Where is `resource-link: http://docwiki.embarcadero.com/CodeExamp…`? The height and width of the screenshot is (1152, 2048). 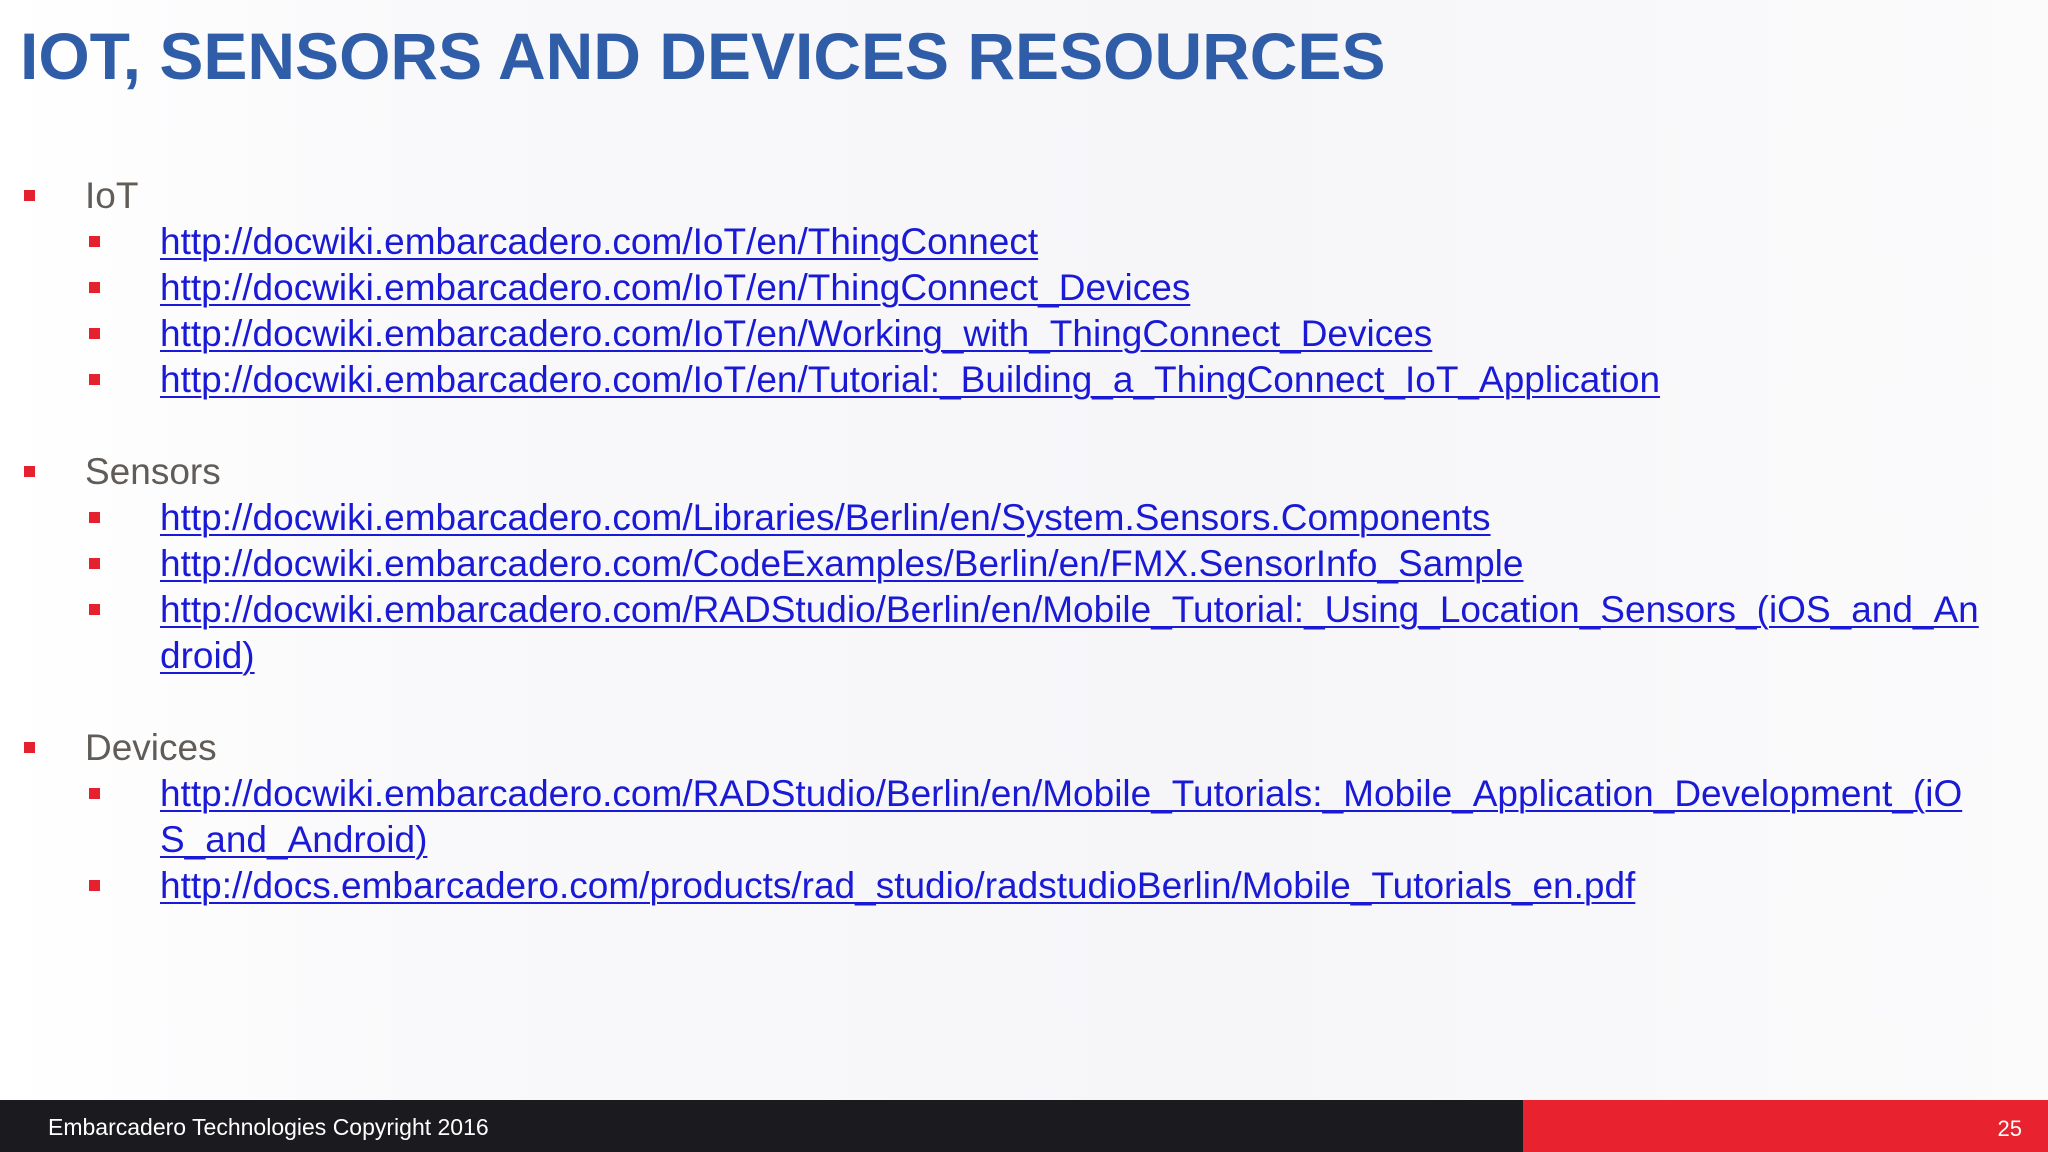
resource-link: http://docwiki.embarcadero.com/CodeExamp… is located at coordinates (1070, 564).